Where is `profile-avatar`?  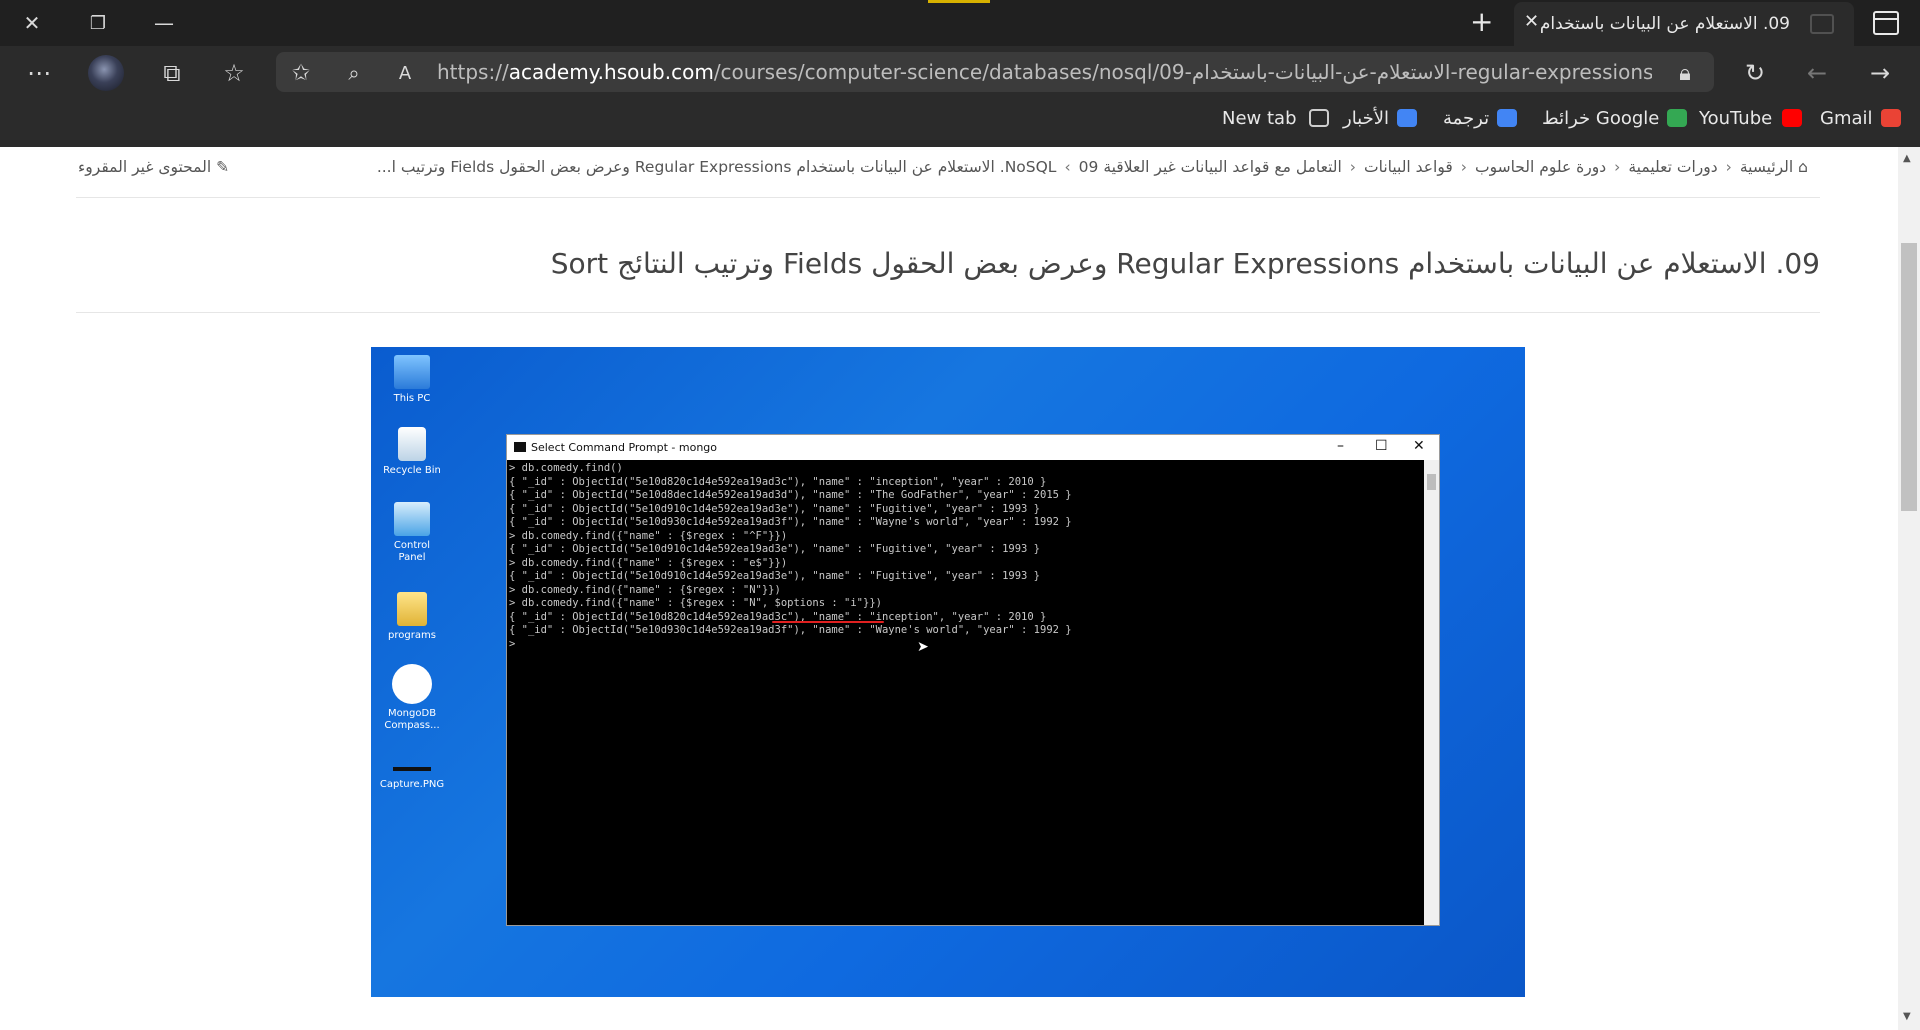 profile-avatar is located at coordinates (106, 73).